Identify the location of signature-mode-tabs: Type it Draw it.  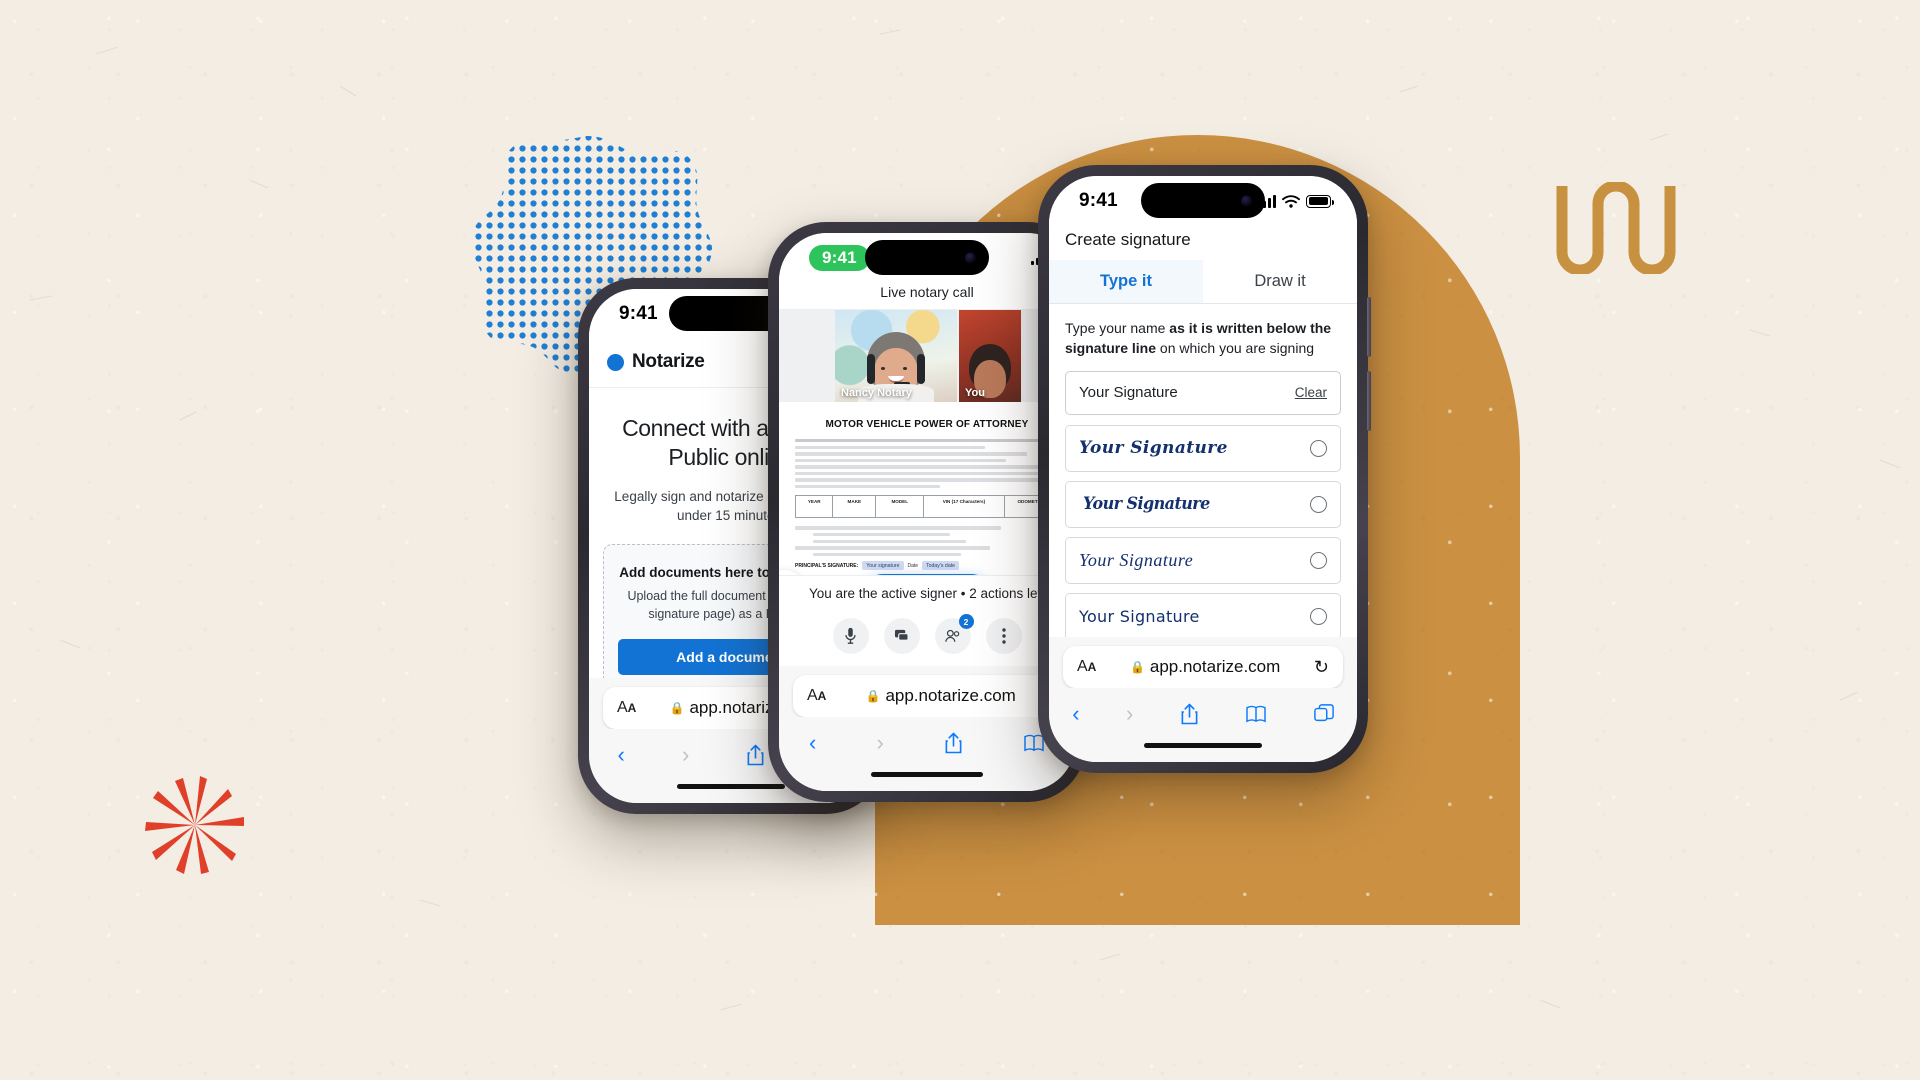
(1203, 282).